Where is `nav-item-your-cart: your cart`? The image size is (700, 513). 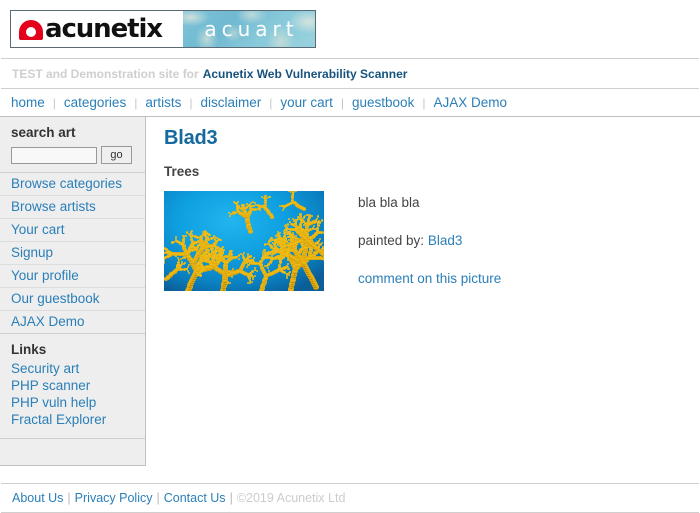 nav-item-your-cart: your cart is located at coordinates (306, 102).